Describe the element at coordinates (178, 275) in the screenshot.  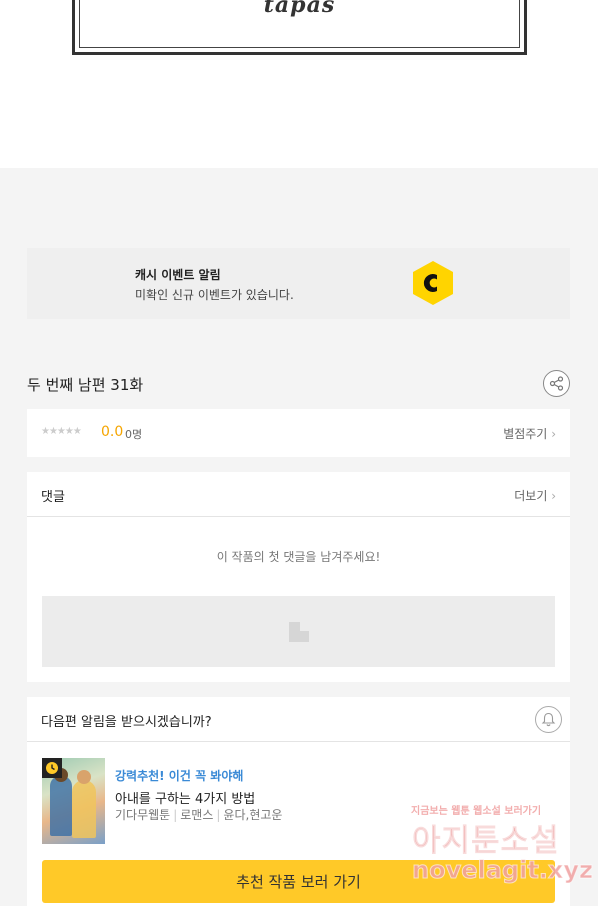
I see `banner-title: 캐시 이벤트 알림` at that location.